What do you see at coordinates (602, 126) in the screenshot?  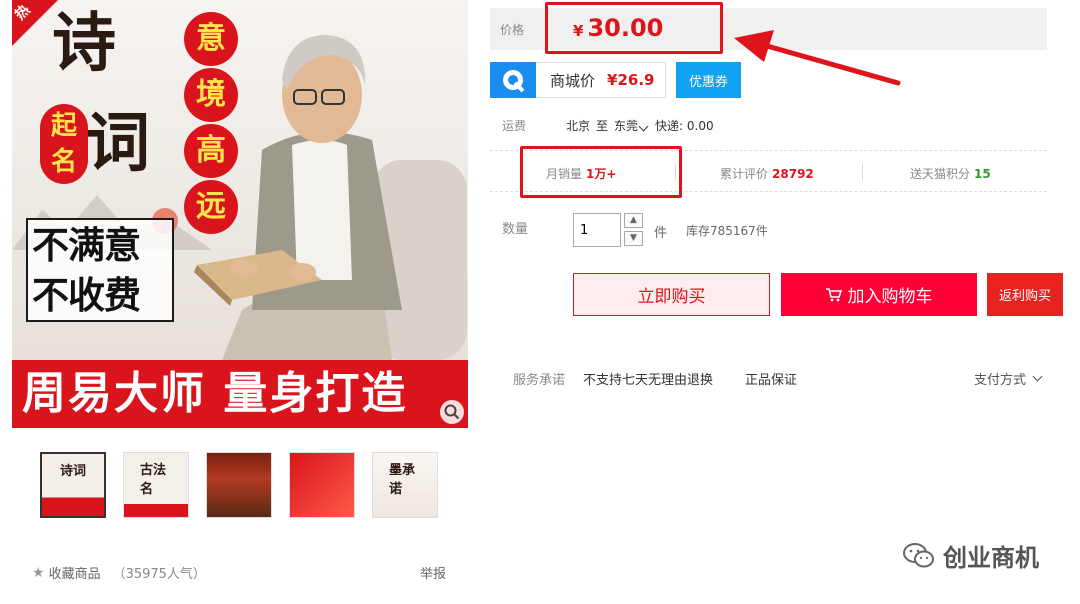 I see `ship-to-word: 至` at bounding box center [602, 126].